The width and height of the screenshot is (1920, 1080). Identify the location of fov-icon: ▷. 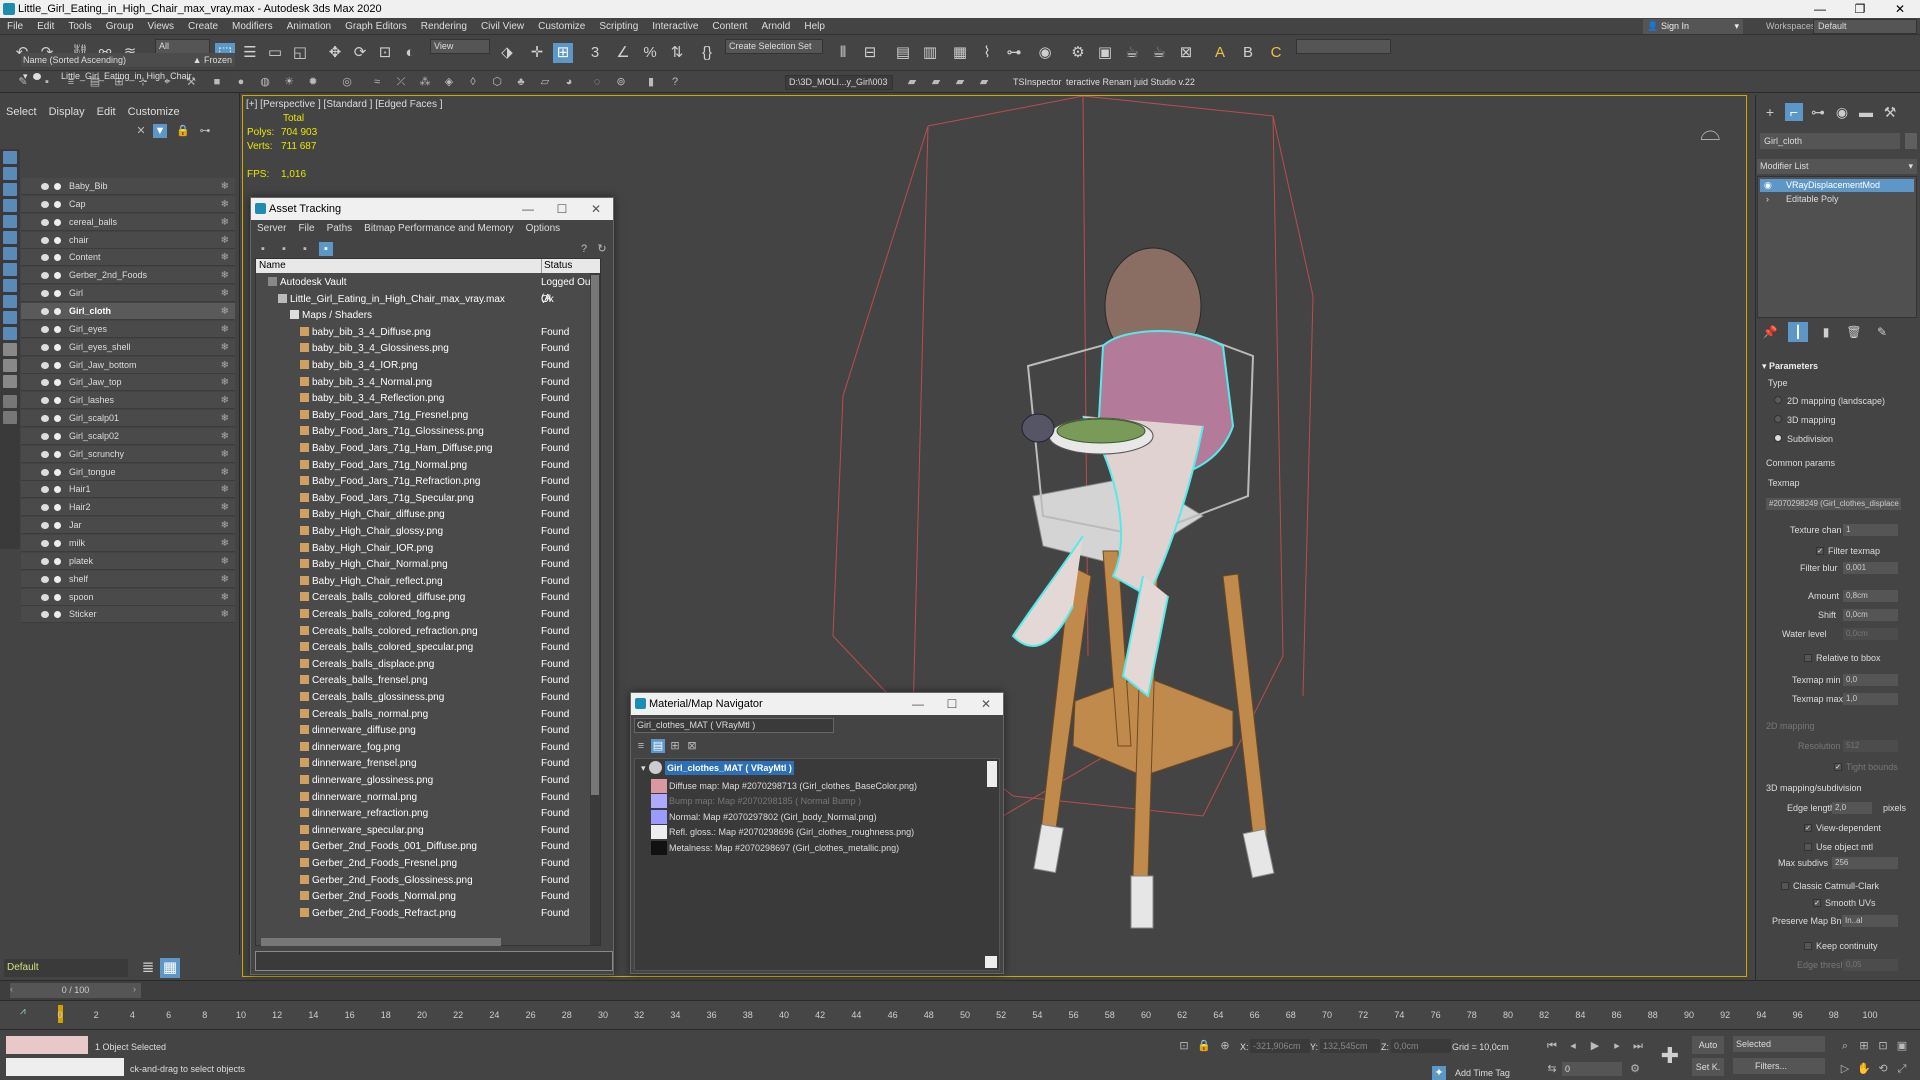
(1845, 1069).